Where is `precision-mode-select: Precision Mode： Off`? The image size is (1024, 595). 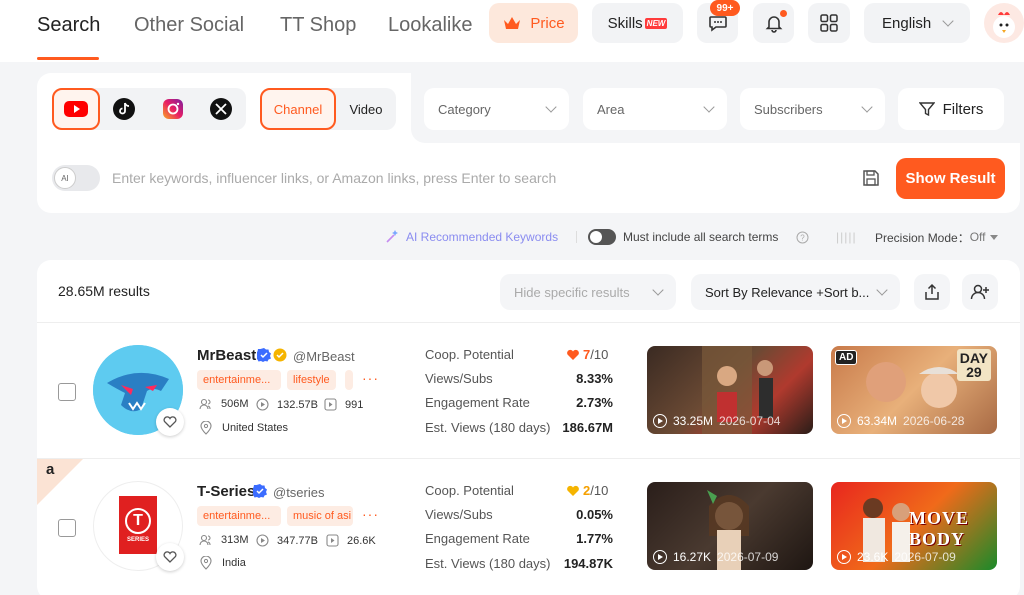
precision-mode-select: Precision Mode： Off is located at coordinates (936, 237).